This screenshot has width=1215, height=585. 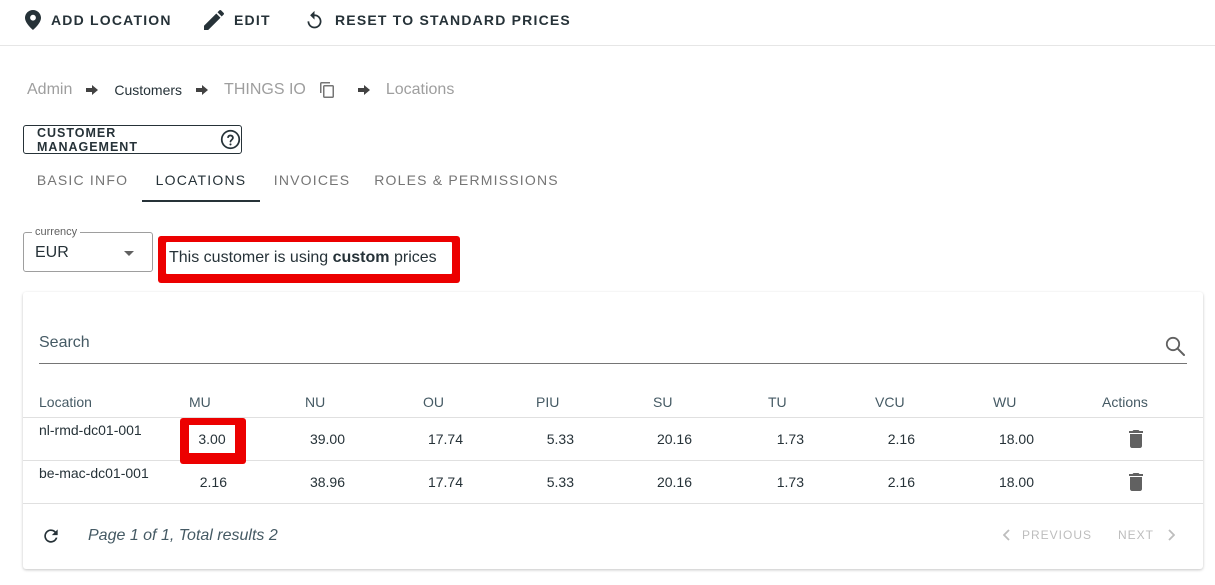 I want to click on column-header: PIU, so click(x=547, y=402).